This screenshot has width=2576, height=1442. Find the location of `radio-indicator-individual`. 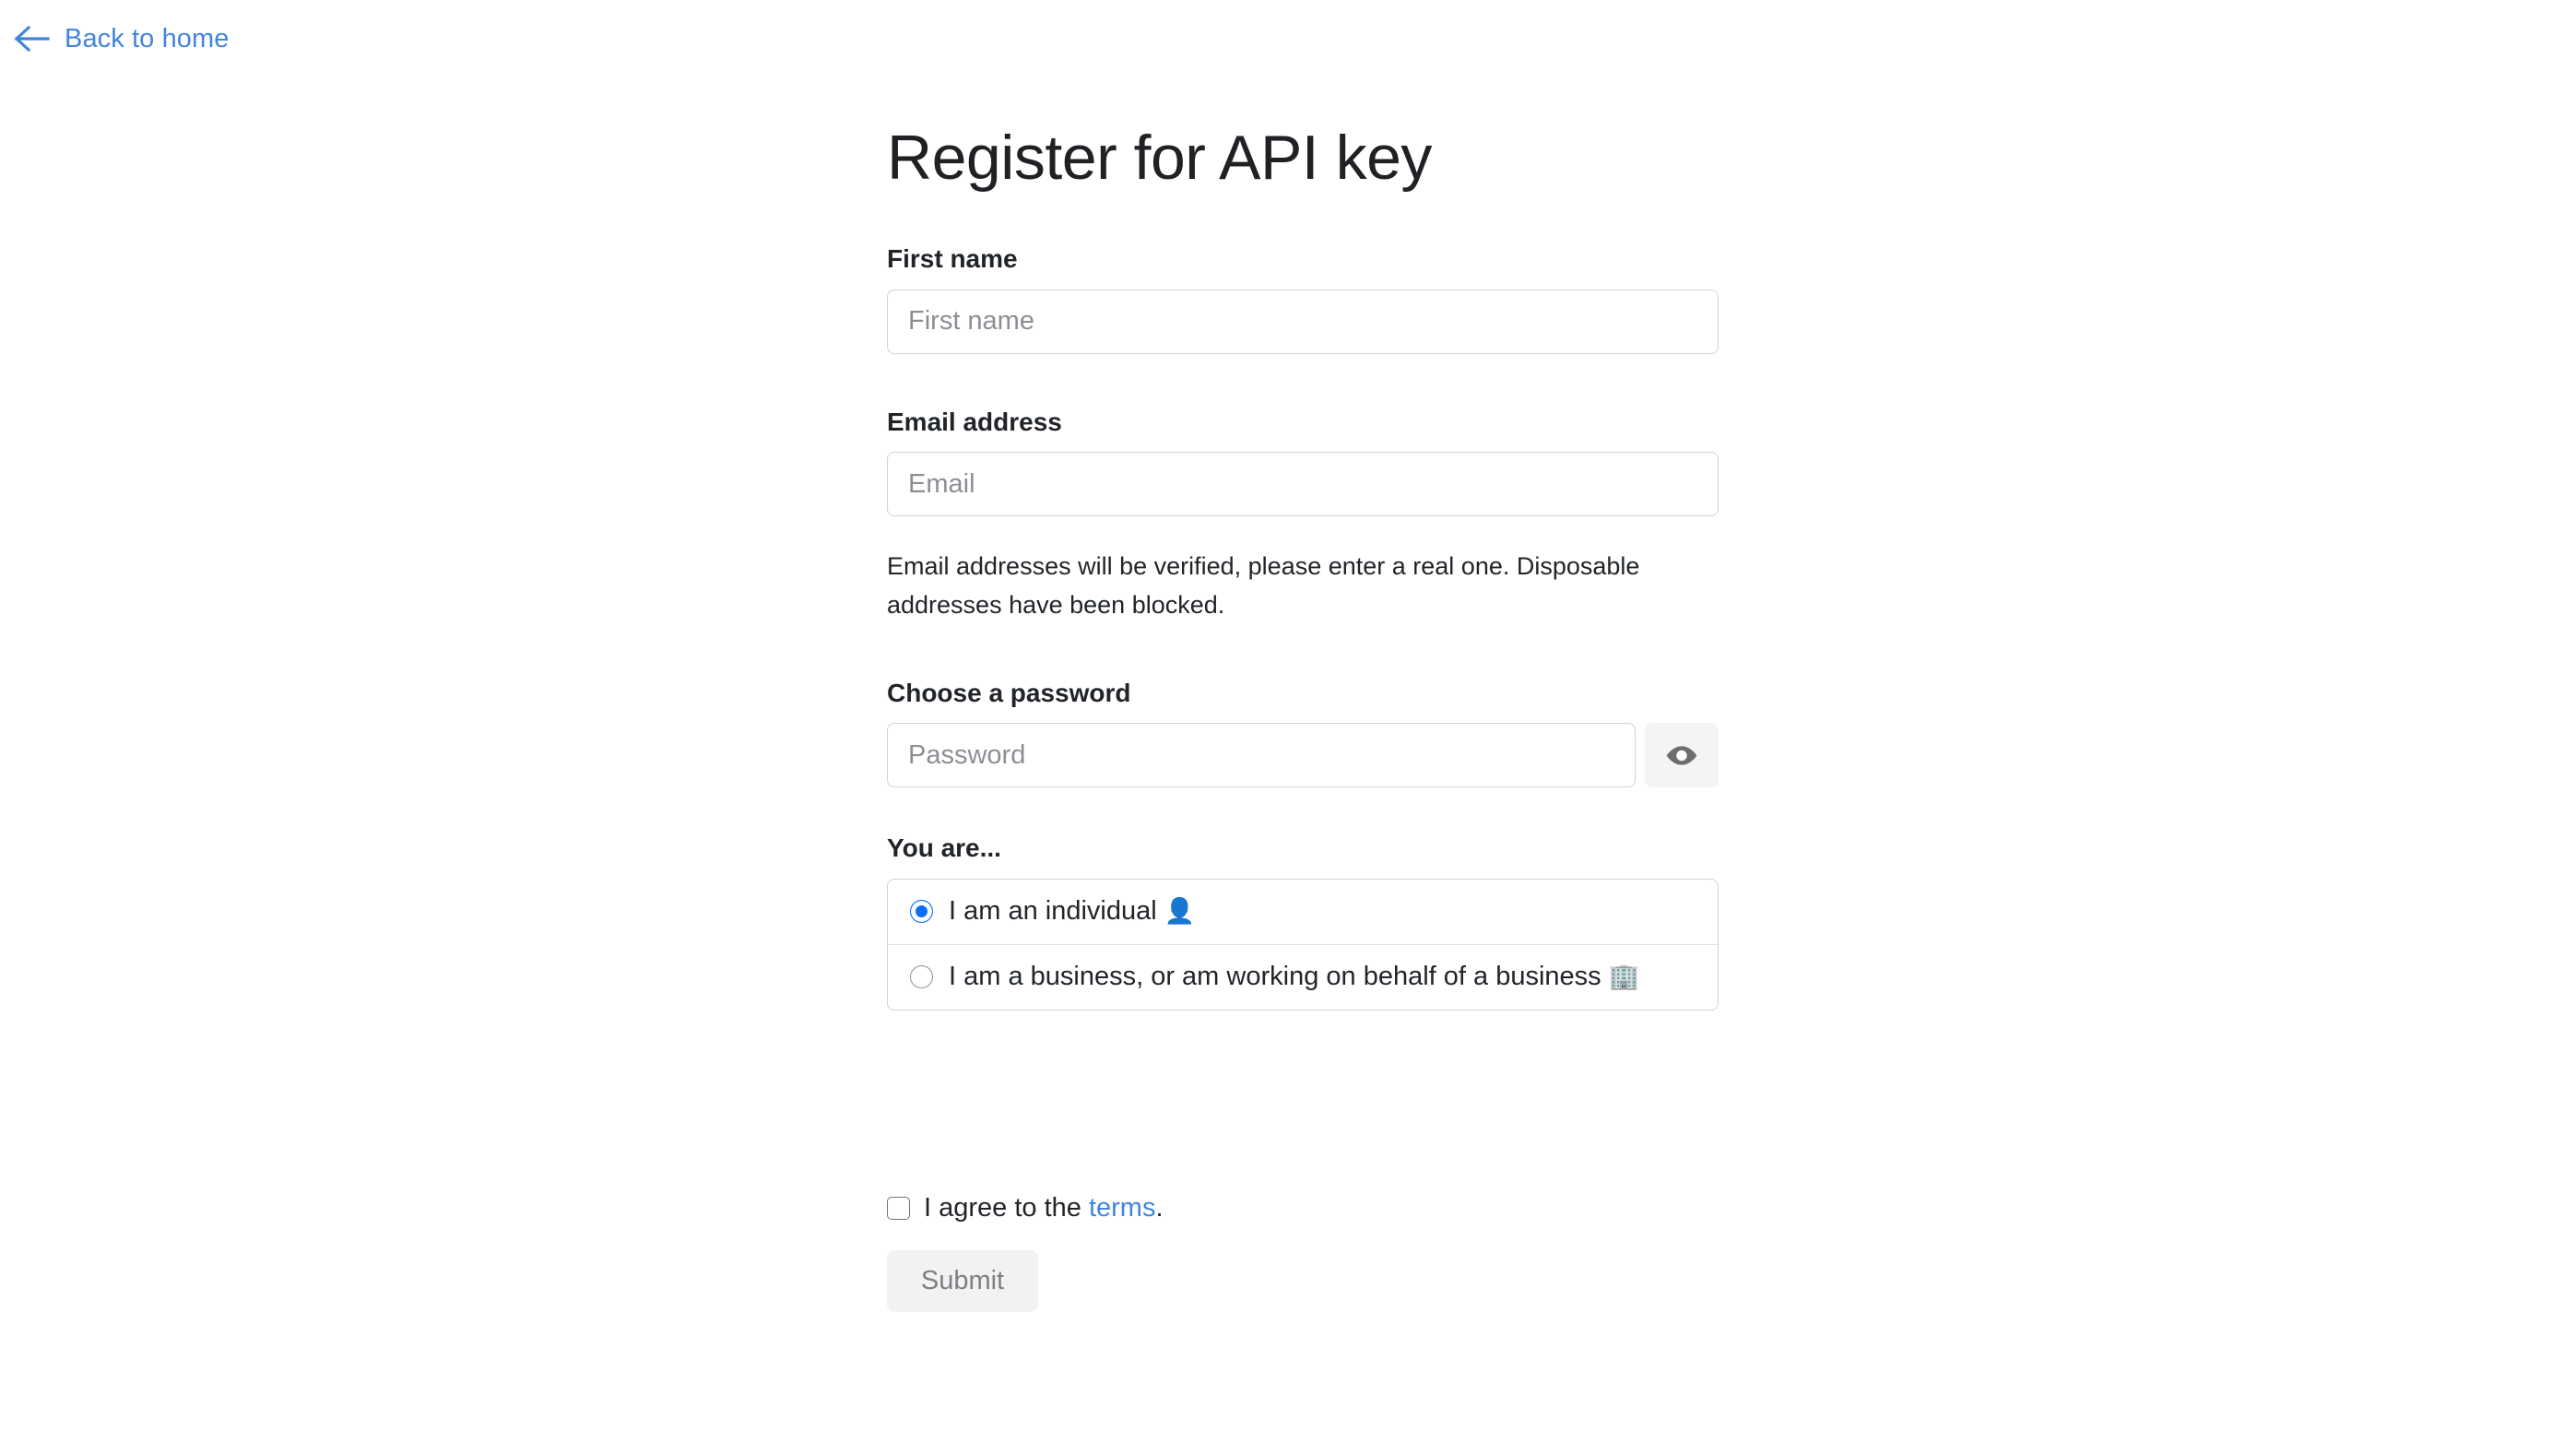

radio-indicator-individual is located at coordinates (921, 912).